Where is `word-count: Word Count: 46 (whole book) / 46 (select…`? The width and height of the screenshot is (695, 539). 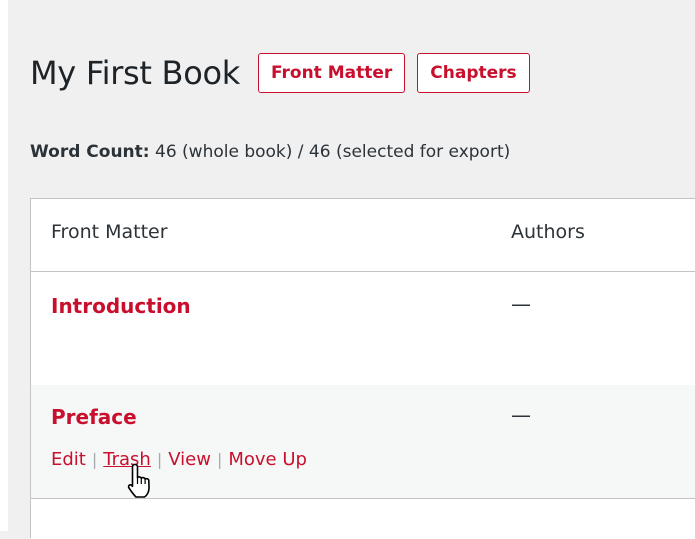
word-count: Word Count: 46 (whole book) / 46 (select… is located at coordinates (270, 152).